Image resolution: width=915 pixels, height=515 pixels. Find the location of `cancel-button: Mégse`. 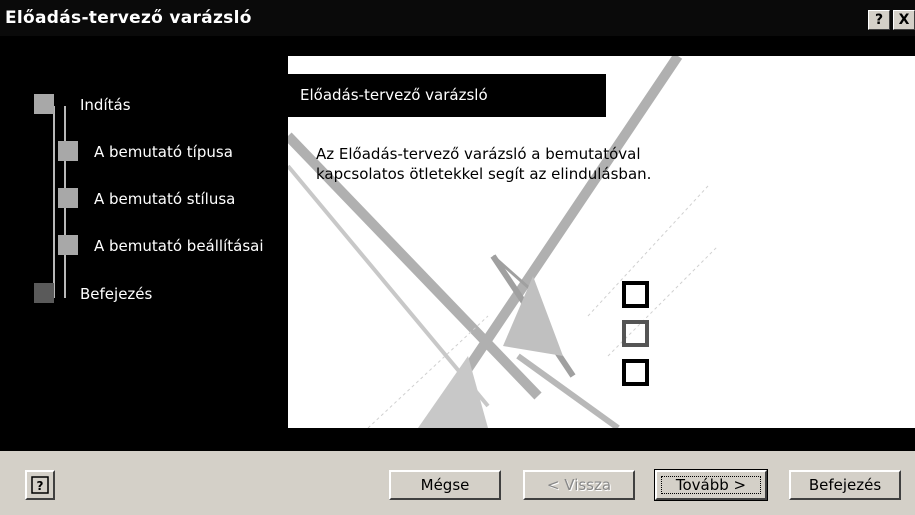

cancel-button: Mégse is located at coordinates (445, 485).